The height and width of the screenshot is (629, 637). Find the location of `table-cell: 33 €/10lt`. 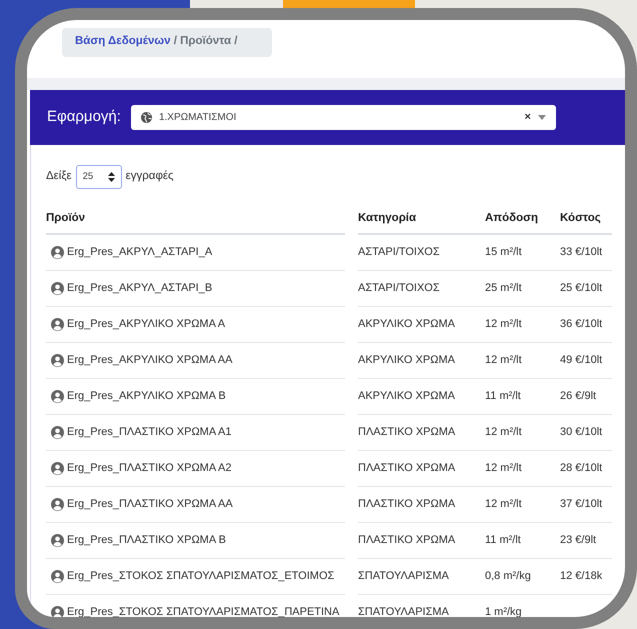

table-cell: 33 €/10lt is located at coordinates (586, 253).